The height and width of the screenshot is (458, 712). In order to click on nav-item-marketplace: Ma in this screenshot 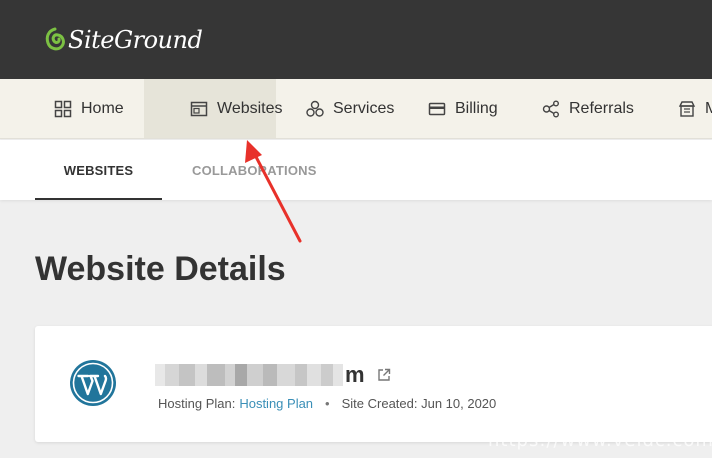, I will do `click(681, 108)`.